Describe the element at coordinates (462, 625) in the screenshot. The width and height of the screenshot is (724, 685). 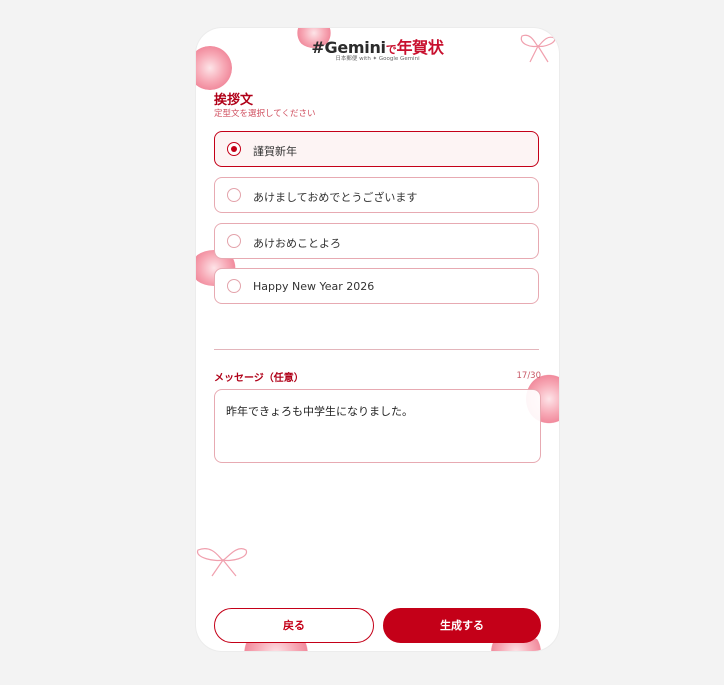
I see `generate-button: 生成する` at that location.